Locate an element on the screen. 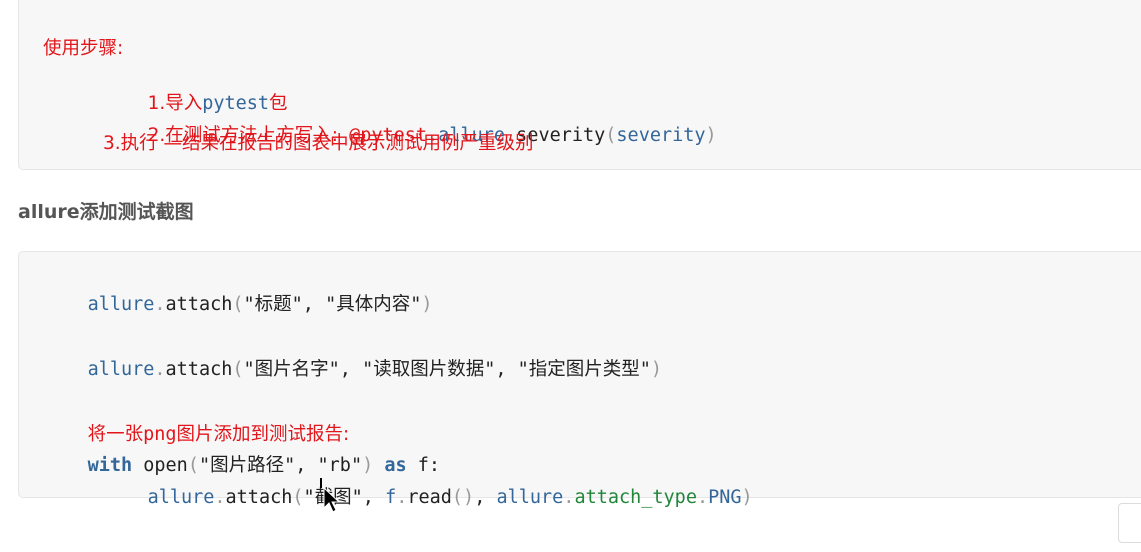 The image size is (1141, 552). mouse-cursor-icon is located at coordinates (332, 498).